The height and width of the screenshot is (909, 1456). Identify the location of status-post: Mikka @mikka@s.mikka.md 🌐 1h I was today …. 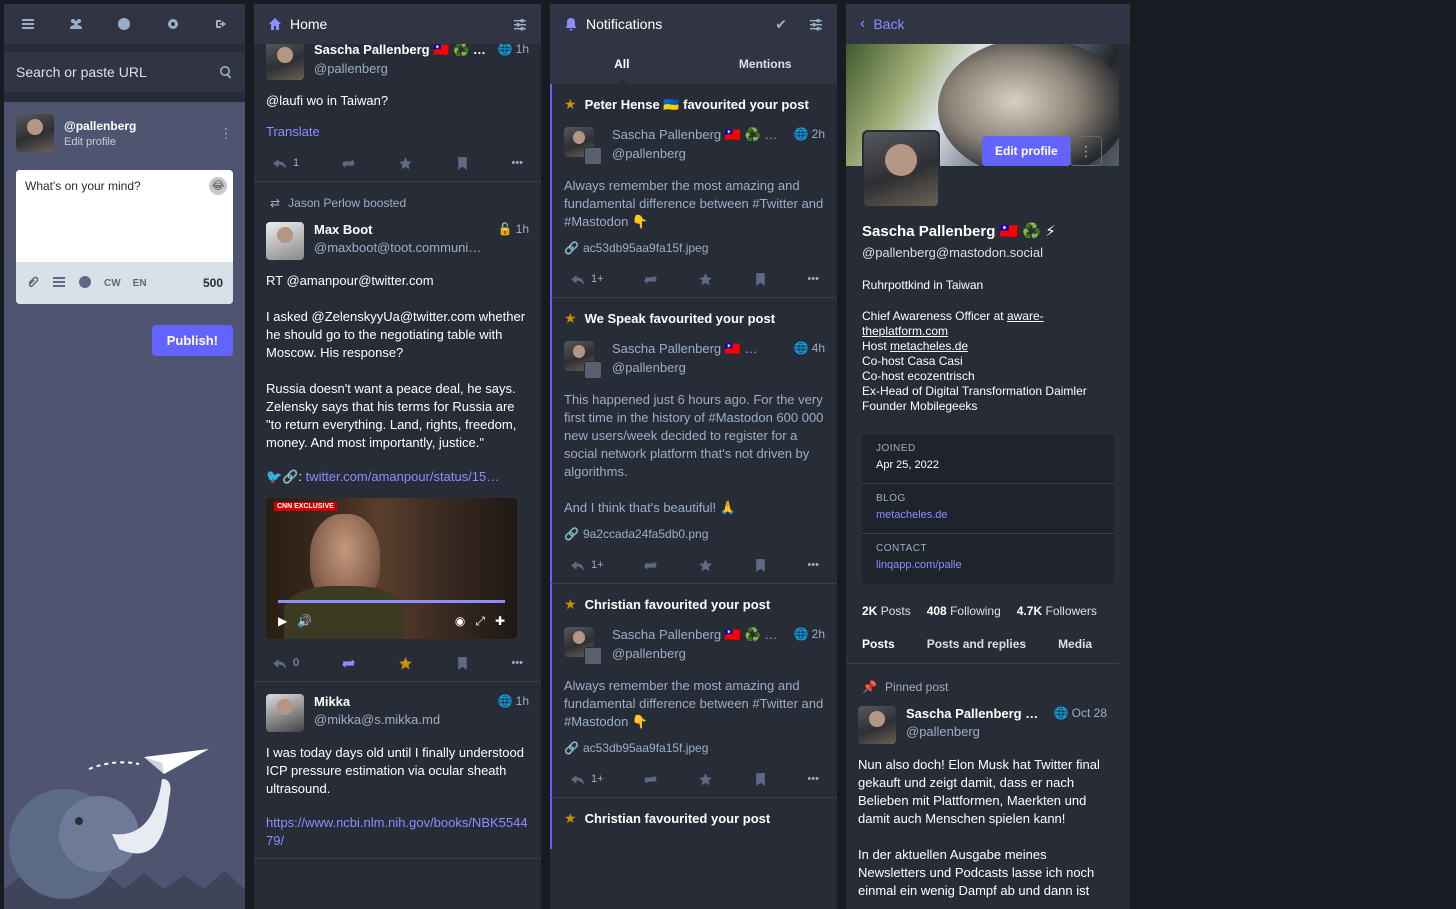
(397, 770).